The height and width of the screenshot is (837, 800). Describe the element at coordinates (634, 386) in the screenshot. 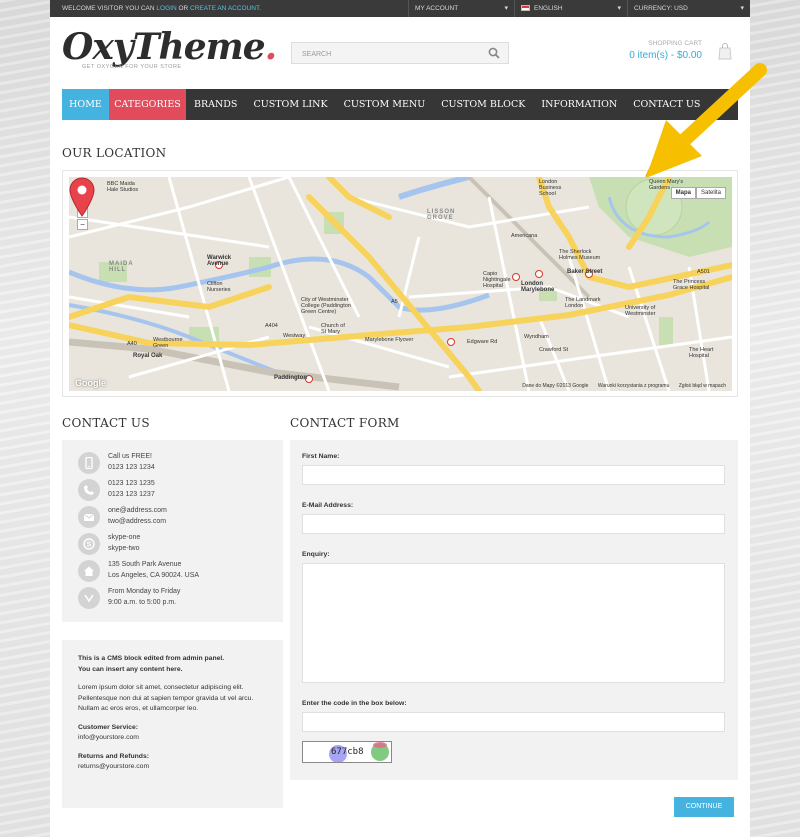

I see `terms-link: Warunki korzystania z programu` at that location.